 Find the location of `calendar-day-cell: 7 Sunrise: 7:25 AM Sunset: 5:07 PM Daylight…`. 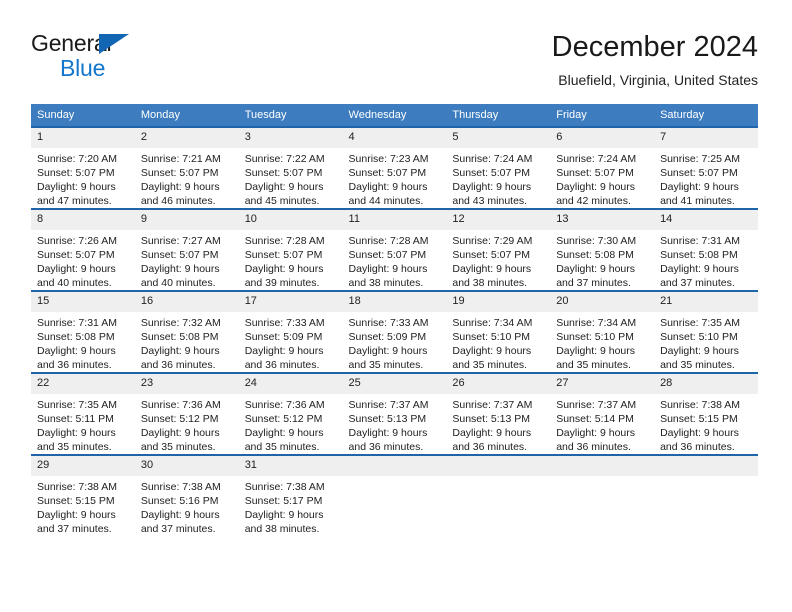

calendar-day-cell: 7 Sunrise: 7:25 AM Sunset: 5:07 PM Daylight… is located at coordinates (706, 167).